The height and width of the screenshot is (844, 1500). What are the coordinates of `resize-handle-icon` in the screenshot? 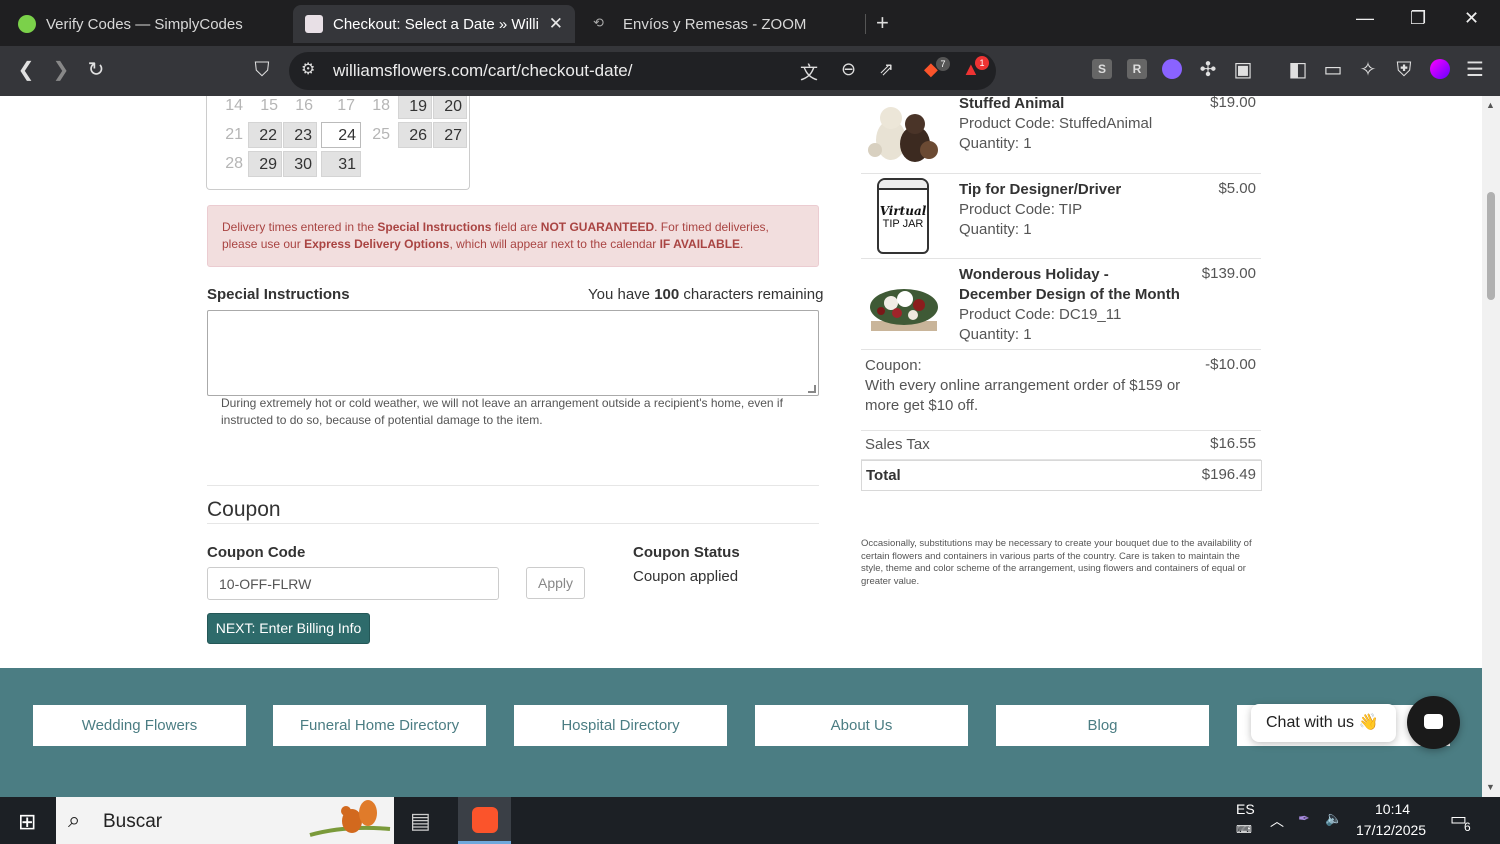 It's located at (812, 389).